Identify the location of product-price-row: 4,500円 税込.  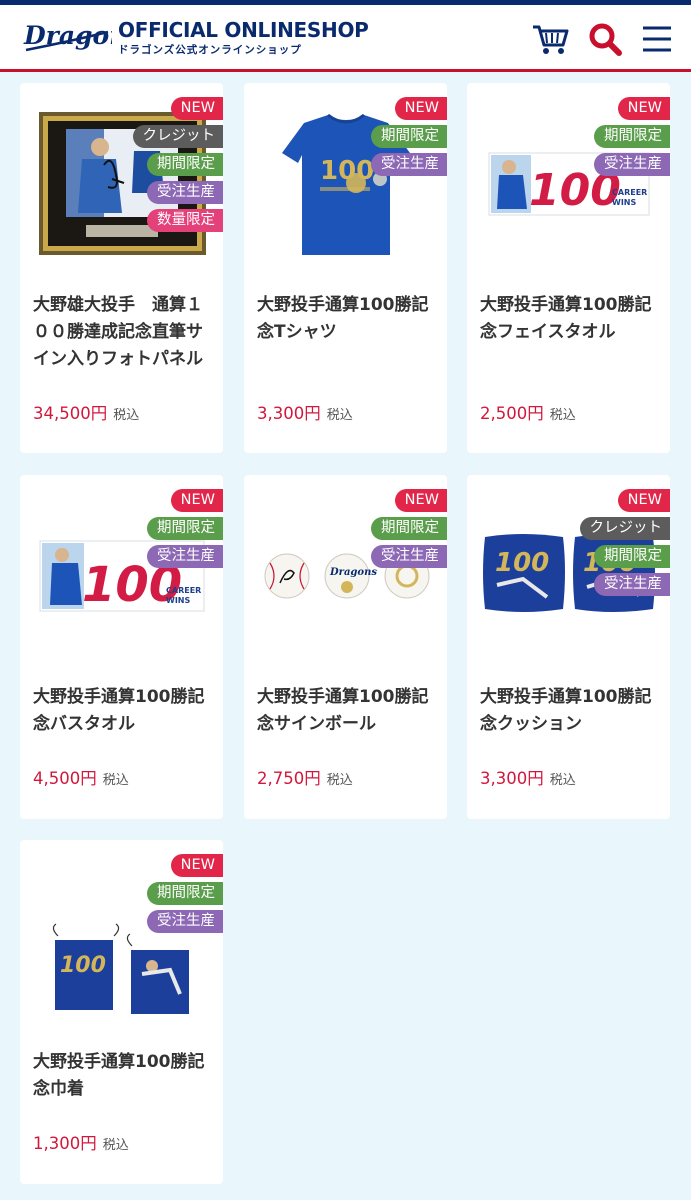
(81, 777).